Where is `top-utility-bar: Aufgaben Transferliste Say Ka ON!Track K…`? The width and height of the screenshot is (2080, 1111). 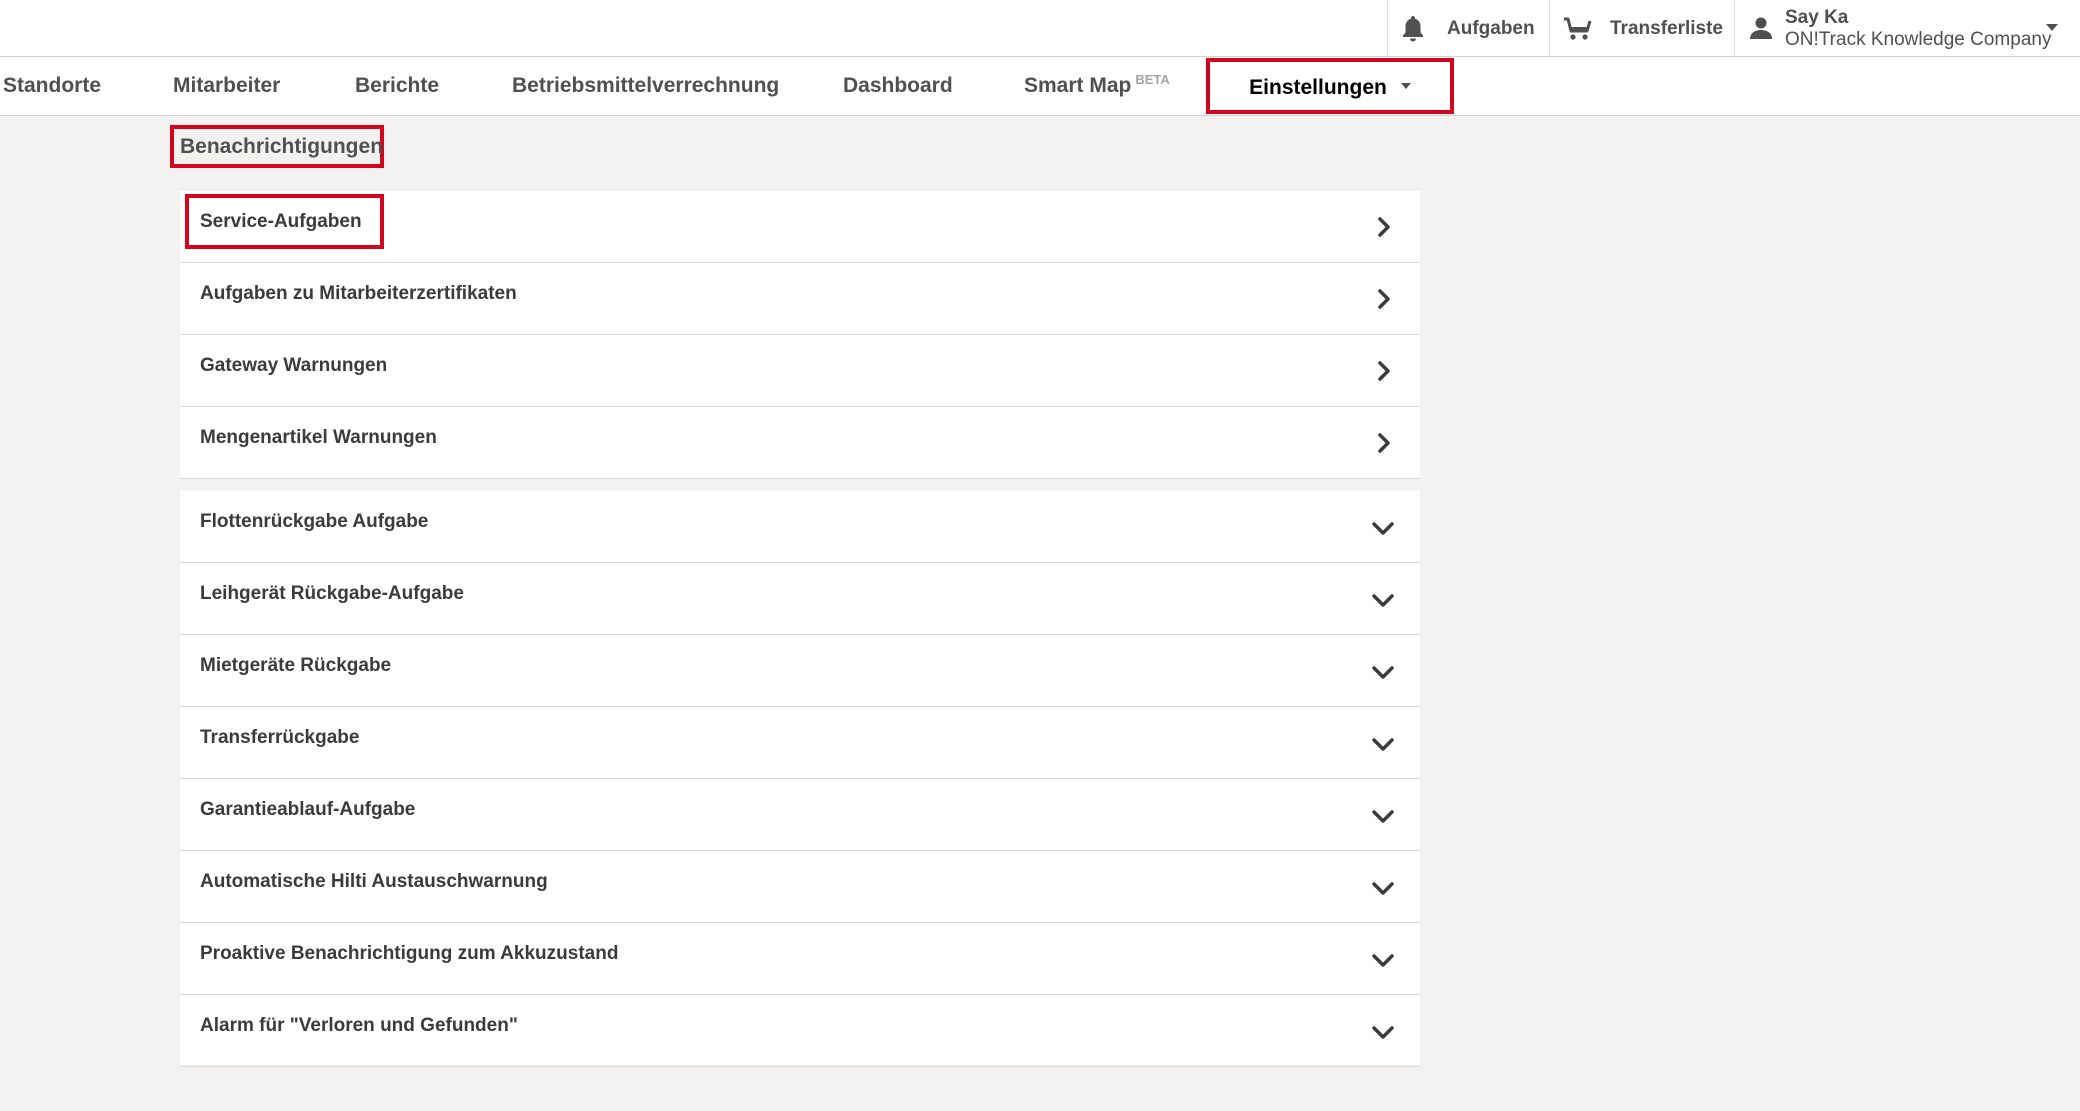
top-utility-bar: Aufgaben Transferliste Say Ka ON!Track K… is located at coordinates (1040, 28).